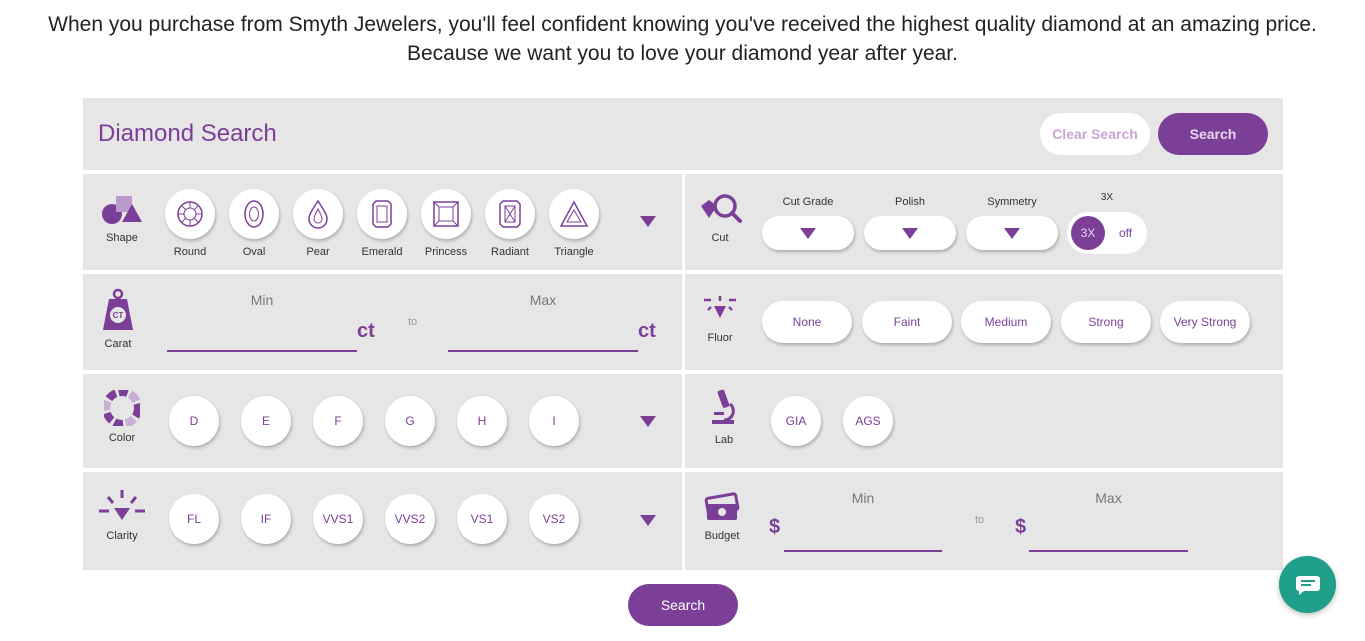  Describe the element at coordinates (254, 223) in the screenshot. I see `shape-item-oval: Oval` at that location.